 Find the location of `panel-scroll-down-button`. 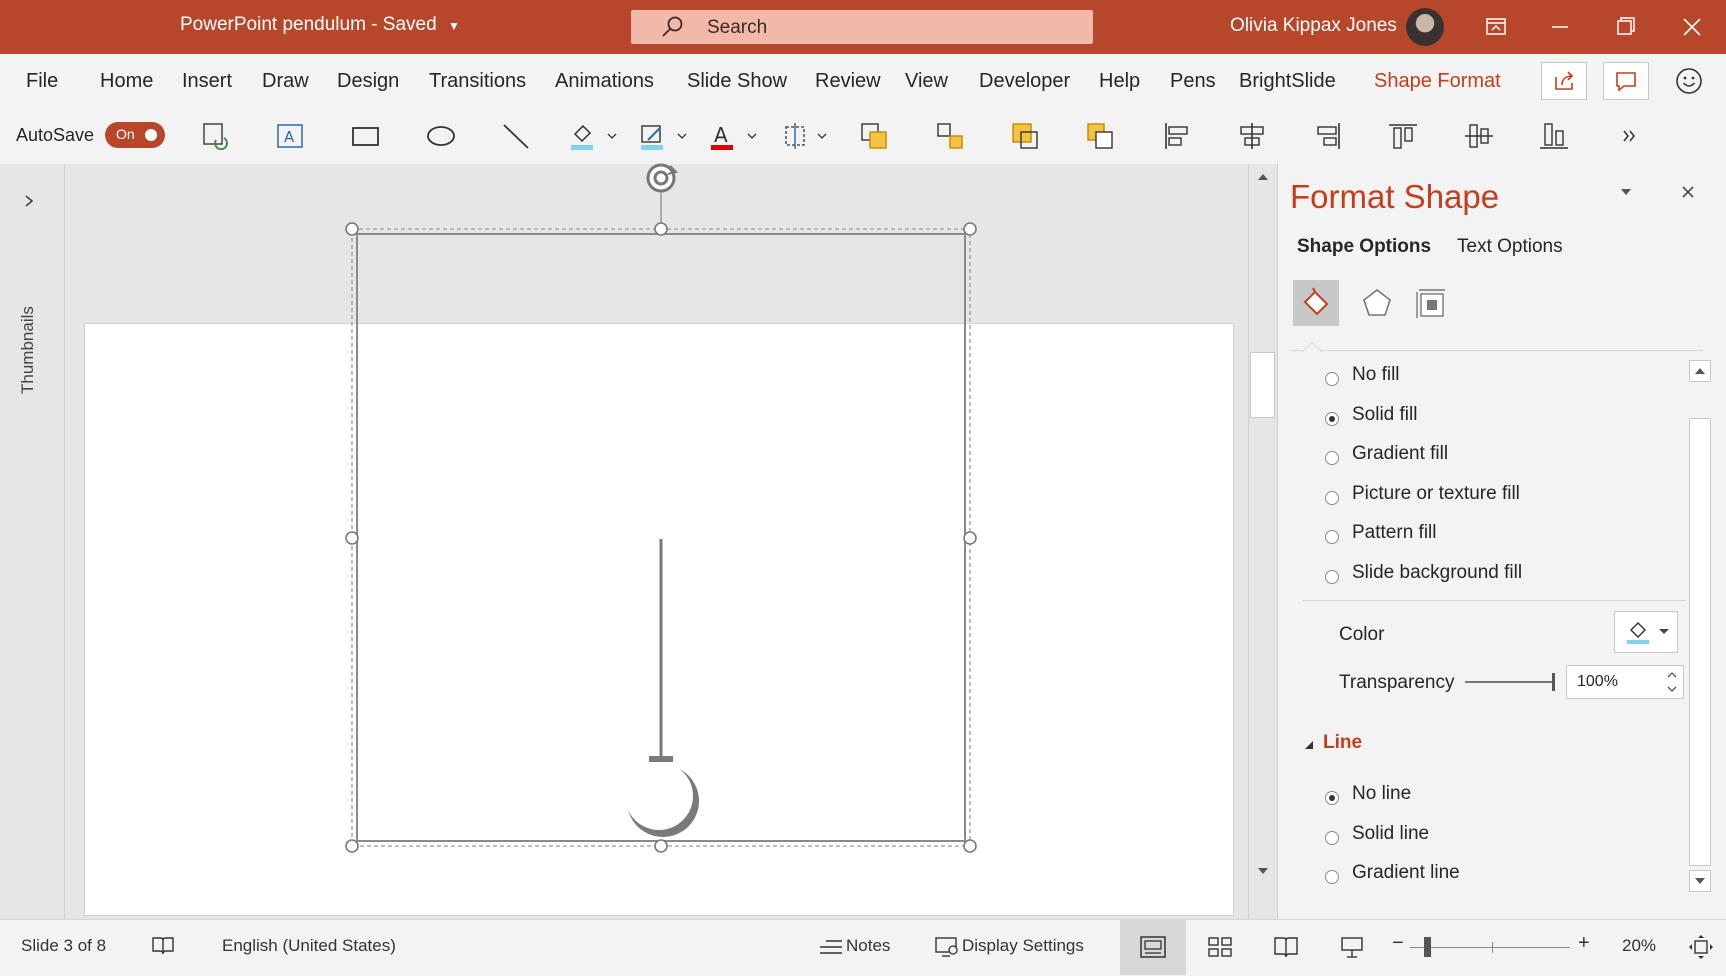

panel-scroll-down-button is located at coordinates (1700, 881).